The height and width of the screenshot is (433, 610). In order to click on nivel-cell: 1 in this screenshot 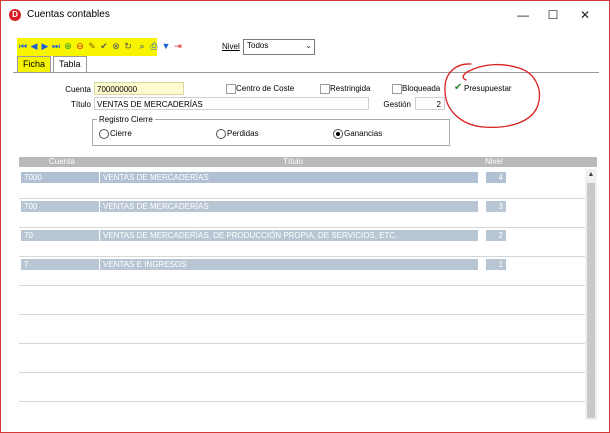, I will do `click(496, 264)`.